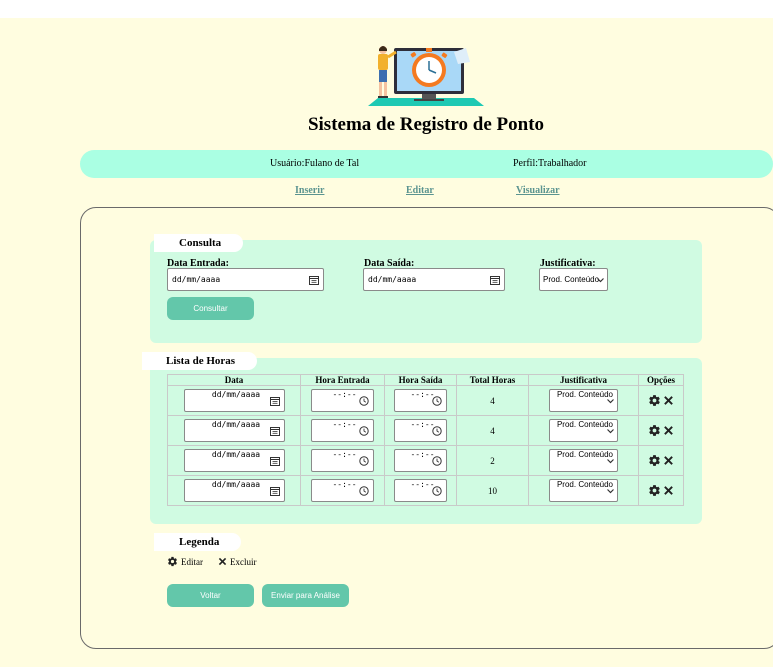 This screenshot has height=667, width=773. What do you see at coordinates (210, 595) in the screenshot?
I see `back-button: Voltar` at bounding box center [210, 595].